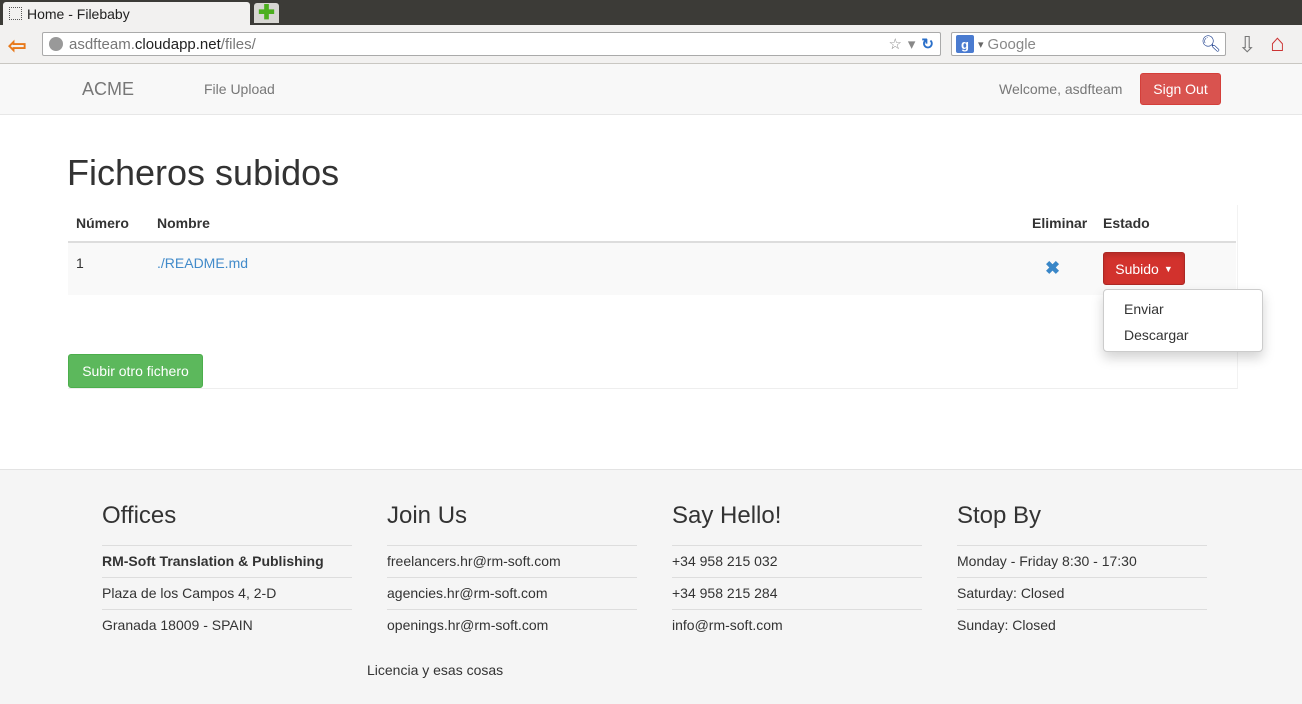  I want to click on state-label: Subido, so click(1137, 268).